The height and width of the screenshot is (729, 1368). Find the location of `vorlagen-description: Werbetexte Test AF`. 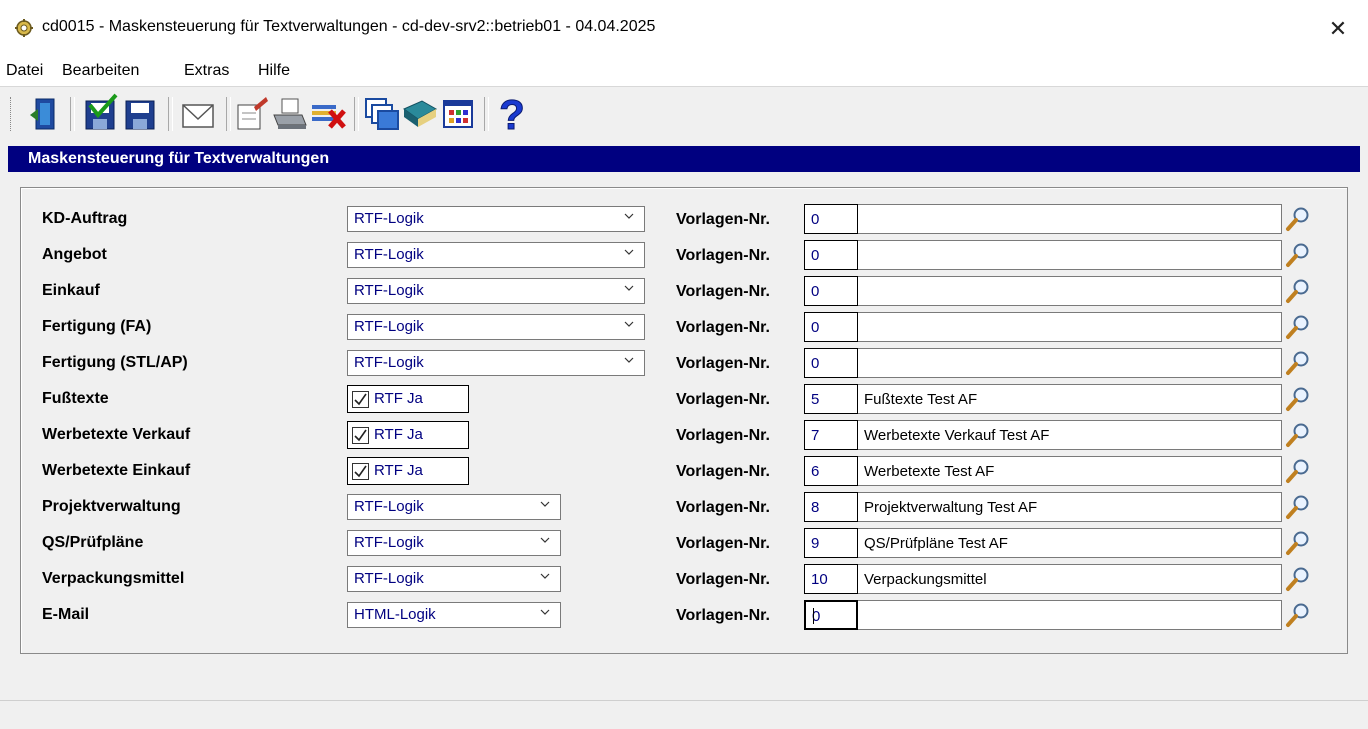

vorlagen-description: Werbetexte Test AF is located at coordinates (929, 471).